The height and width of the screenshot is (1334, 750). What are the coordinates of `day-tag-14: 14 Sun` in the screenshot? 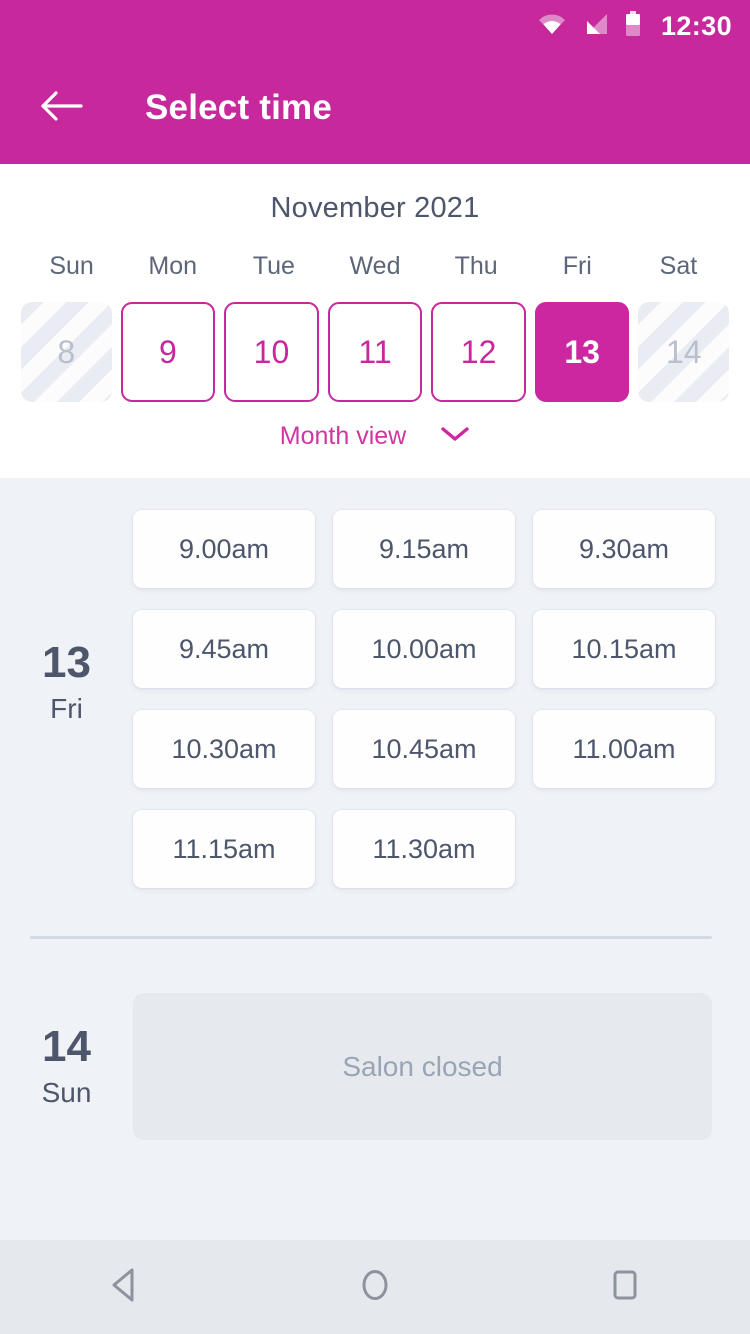 It's located at (66, 1065).